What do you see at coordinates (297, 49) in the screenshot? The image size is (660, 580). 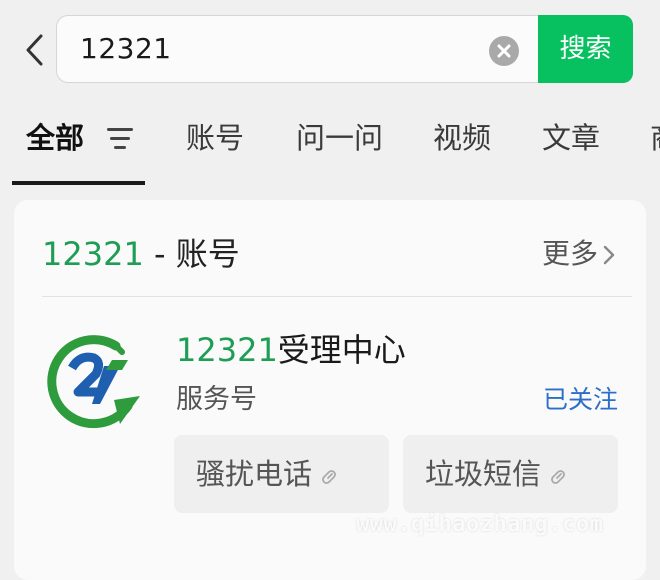 I see `search-input: 12321` at bounding box center [297, 49].